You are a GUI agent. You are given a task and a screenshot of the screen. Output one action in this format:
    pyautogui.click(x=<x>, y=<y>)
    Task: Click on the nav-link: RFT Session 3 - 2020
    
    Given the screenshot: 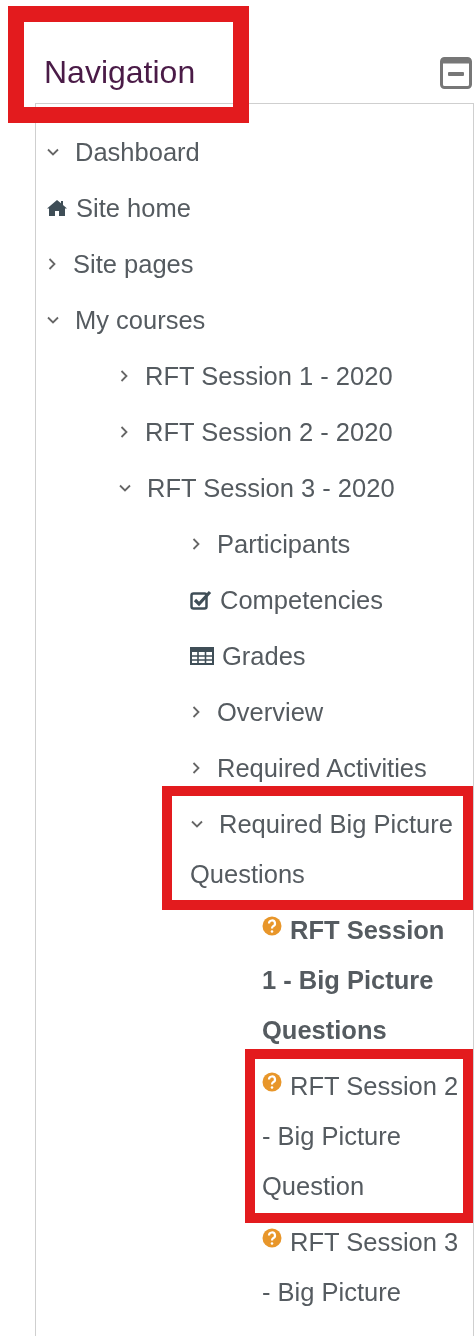 What is the action you would take?
    pyautogui.click(x=289, y=488)
    